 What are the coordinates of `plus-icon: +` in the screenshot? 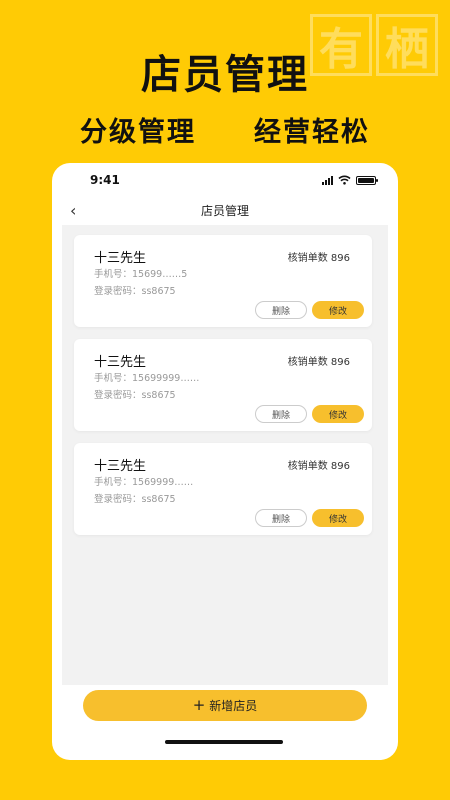 It's located at (199, 705).